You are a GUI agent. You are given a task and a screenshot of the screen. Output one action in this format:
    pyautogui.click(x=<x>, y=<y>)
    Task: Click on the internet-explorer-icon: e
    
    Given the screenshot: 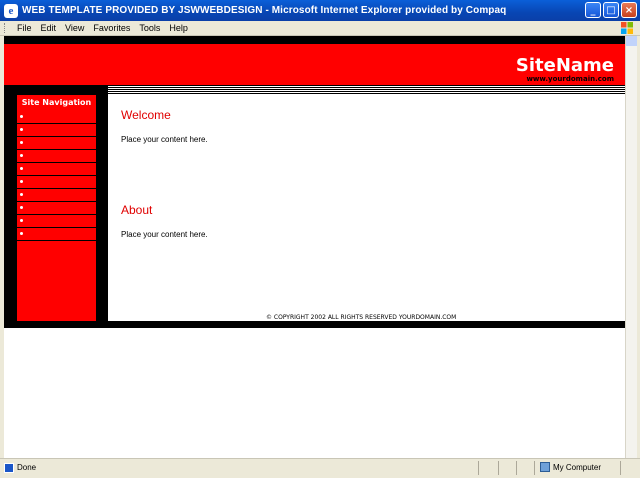 What is the action you would take?
    pyautogui.click(x=11, y=10)
    